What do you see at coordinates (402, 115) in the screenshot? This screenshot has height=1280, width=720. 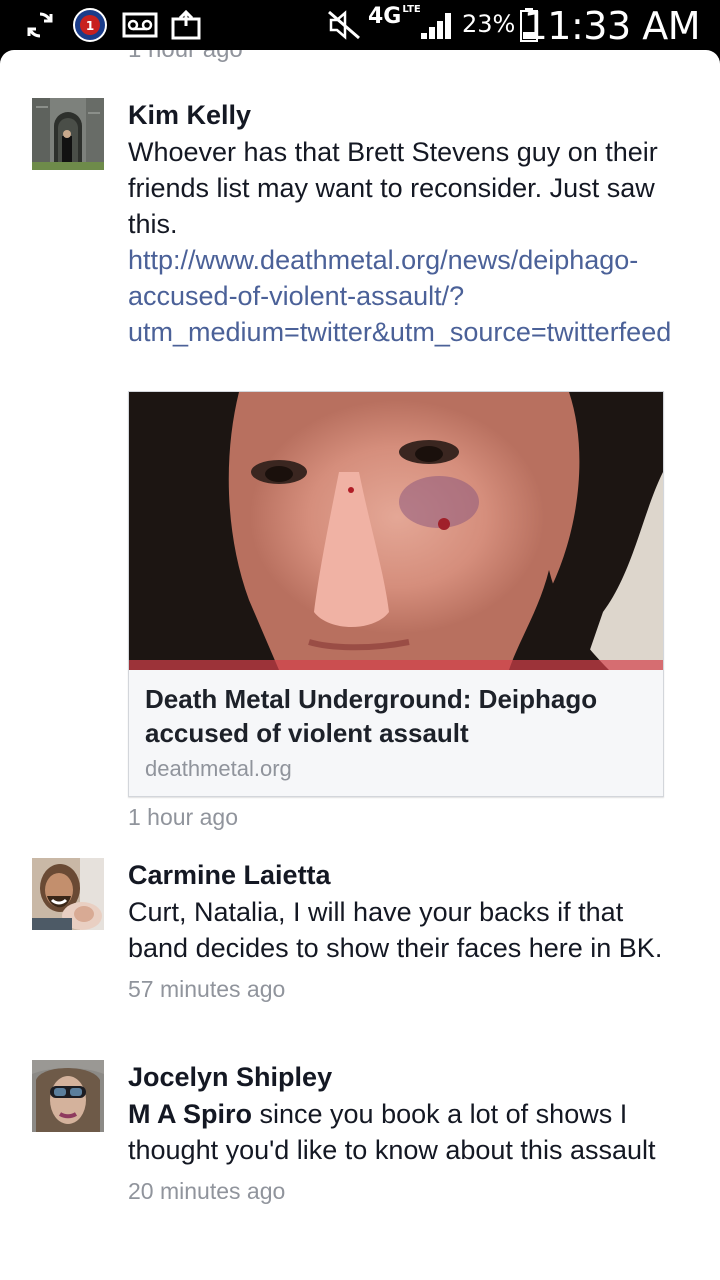 I see `comment-author: Kim Kelly` at bounding box center [402, 115].